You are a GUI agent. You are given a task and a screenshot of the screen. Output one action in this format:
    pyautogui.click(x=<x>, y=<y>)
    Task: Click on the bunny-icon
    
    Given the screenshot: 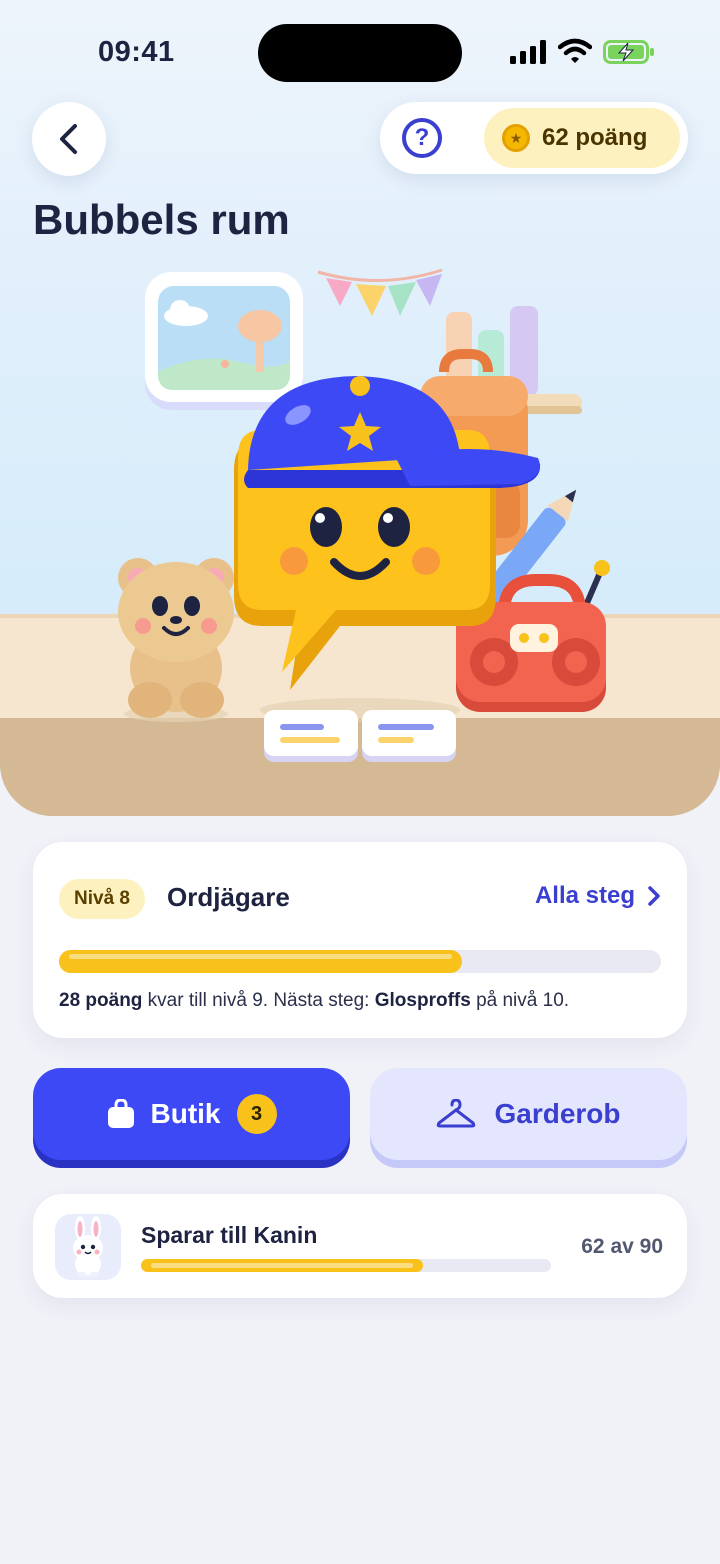 What is the action you would take?
    pyautogui.click(x=88, y=1247)
    